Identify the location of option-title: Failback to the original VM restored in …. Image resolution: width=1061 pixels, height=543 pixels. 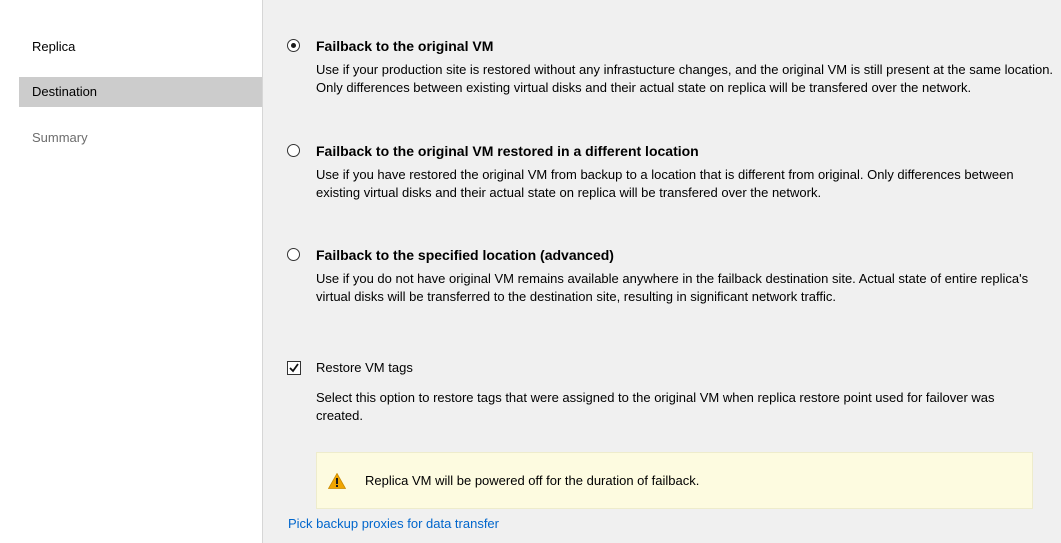
(507, 151).